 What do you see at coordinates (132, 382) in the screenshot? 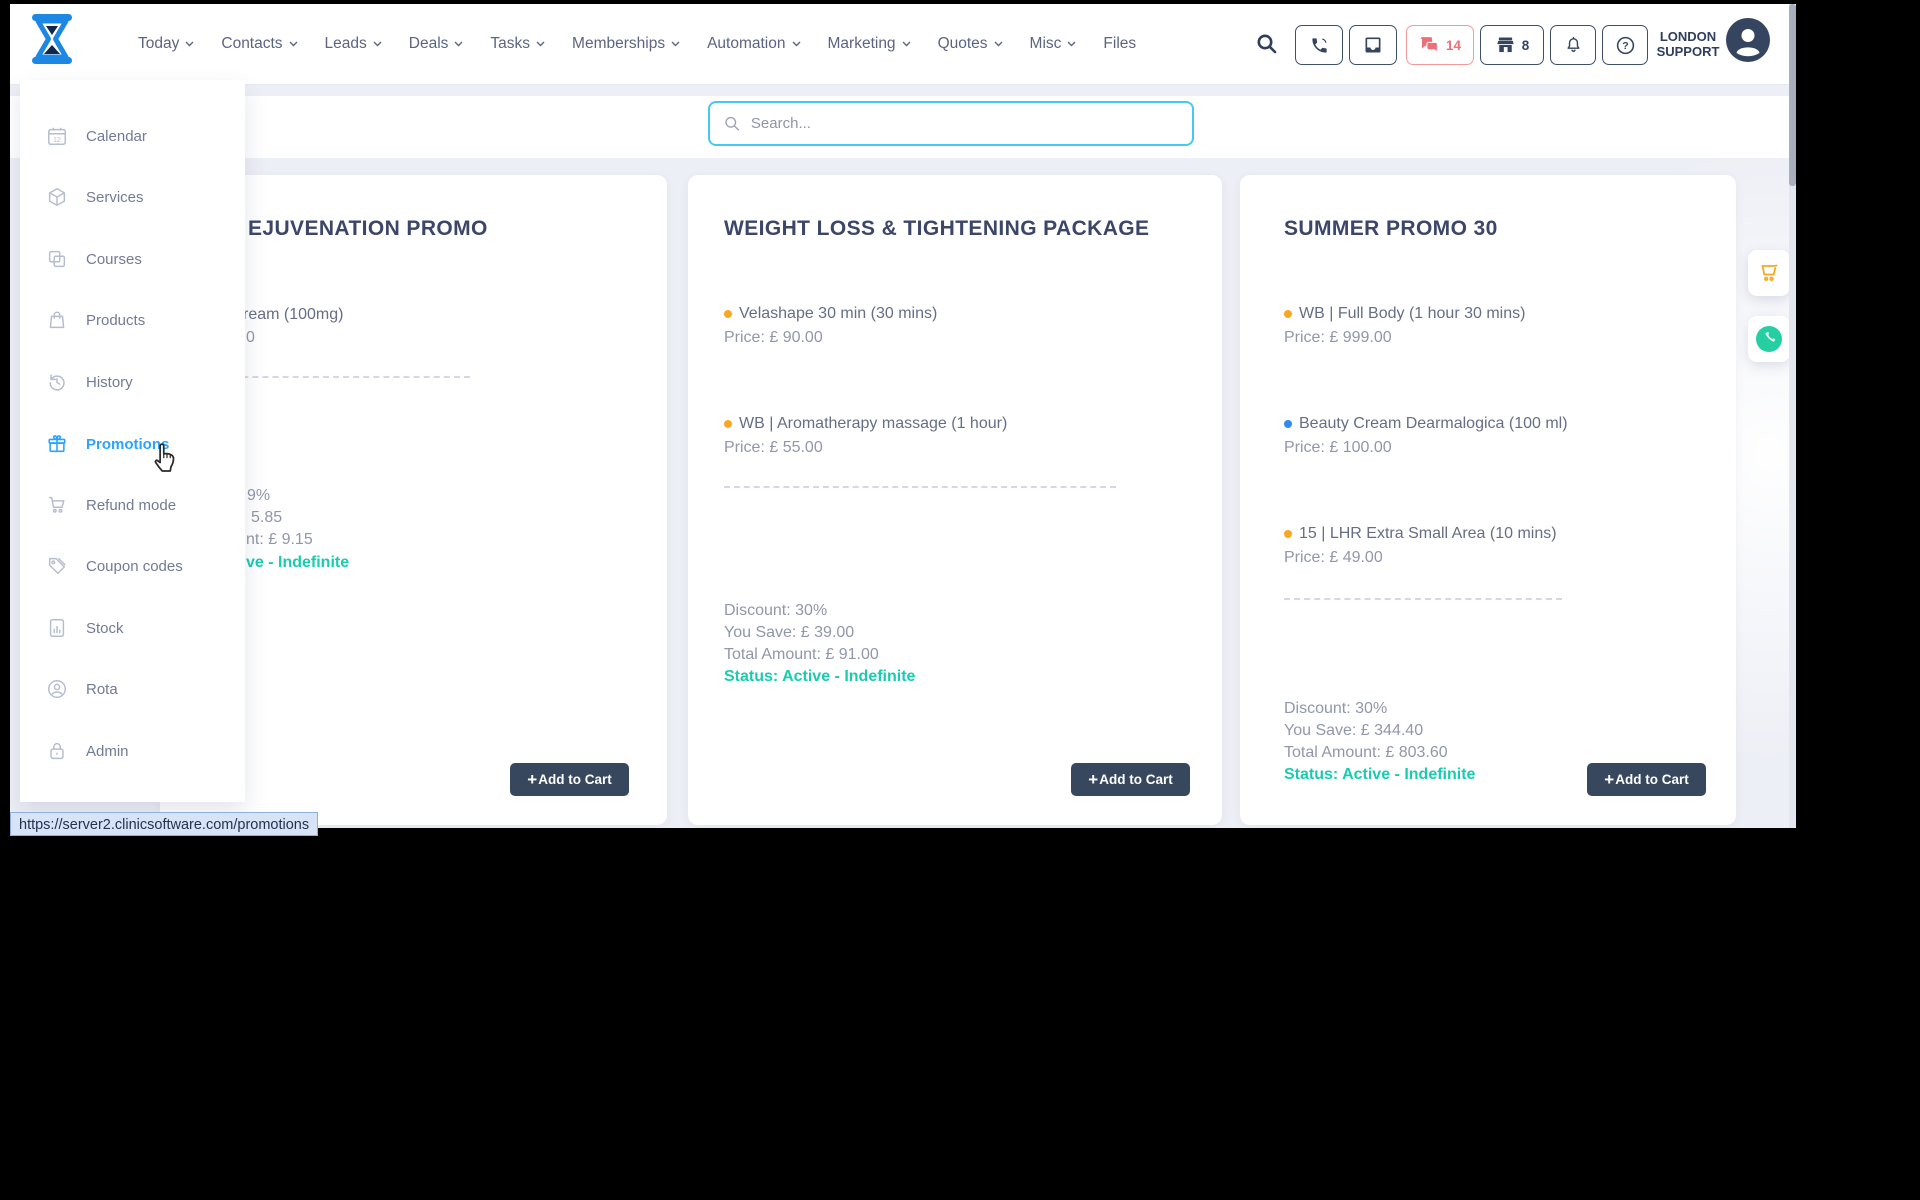
I see `sidebar-item-history: History` at bounding box center [132, 382].